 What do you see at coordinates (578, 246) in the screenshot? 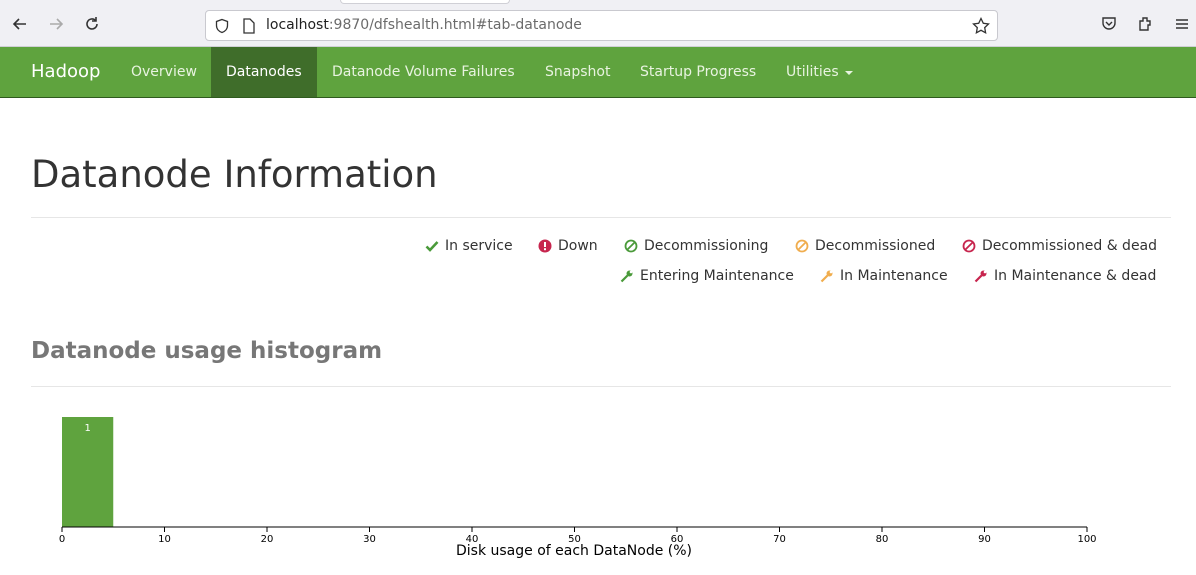
I see `legend-label: Down` at bounding box center [578, 246].